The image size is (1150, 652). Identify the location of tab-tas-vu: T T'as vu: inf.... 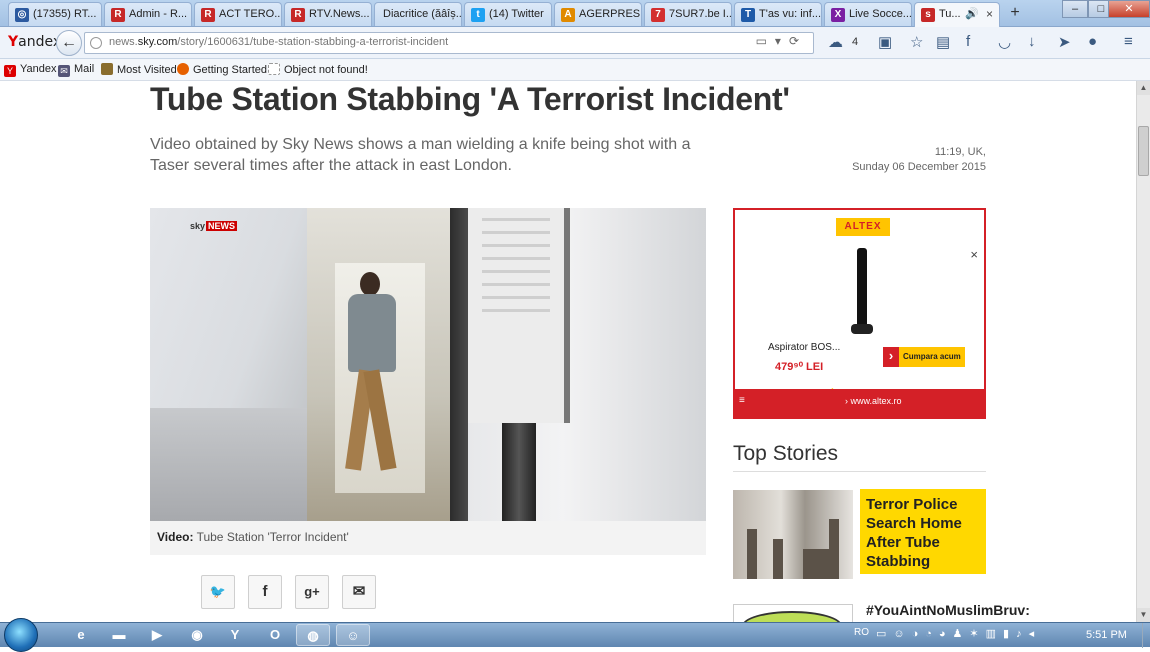
(778, 14).